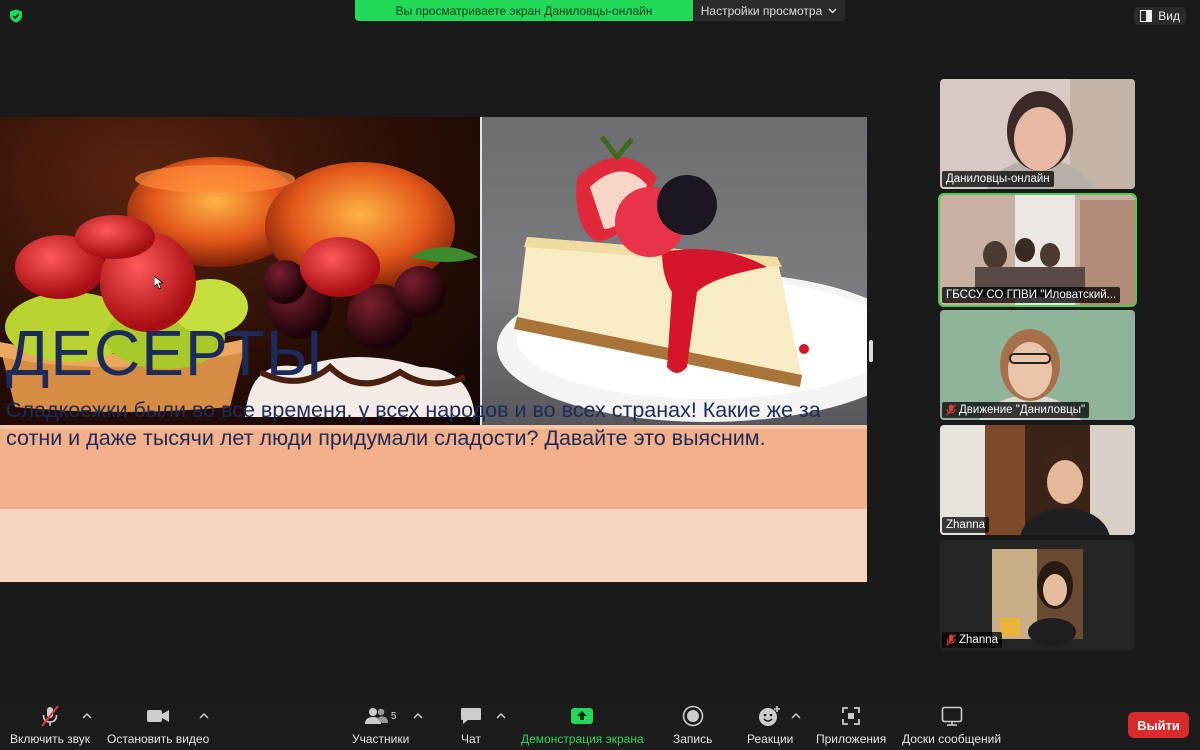 Image resolution: width=1200 pixels, height=750 pixels. Describe the element at coordinates (380, 725) in the screenshot. I see `participants-button: 5 Участники` at that location.